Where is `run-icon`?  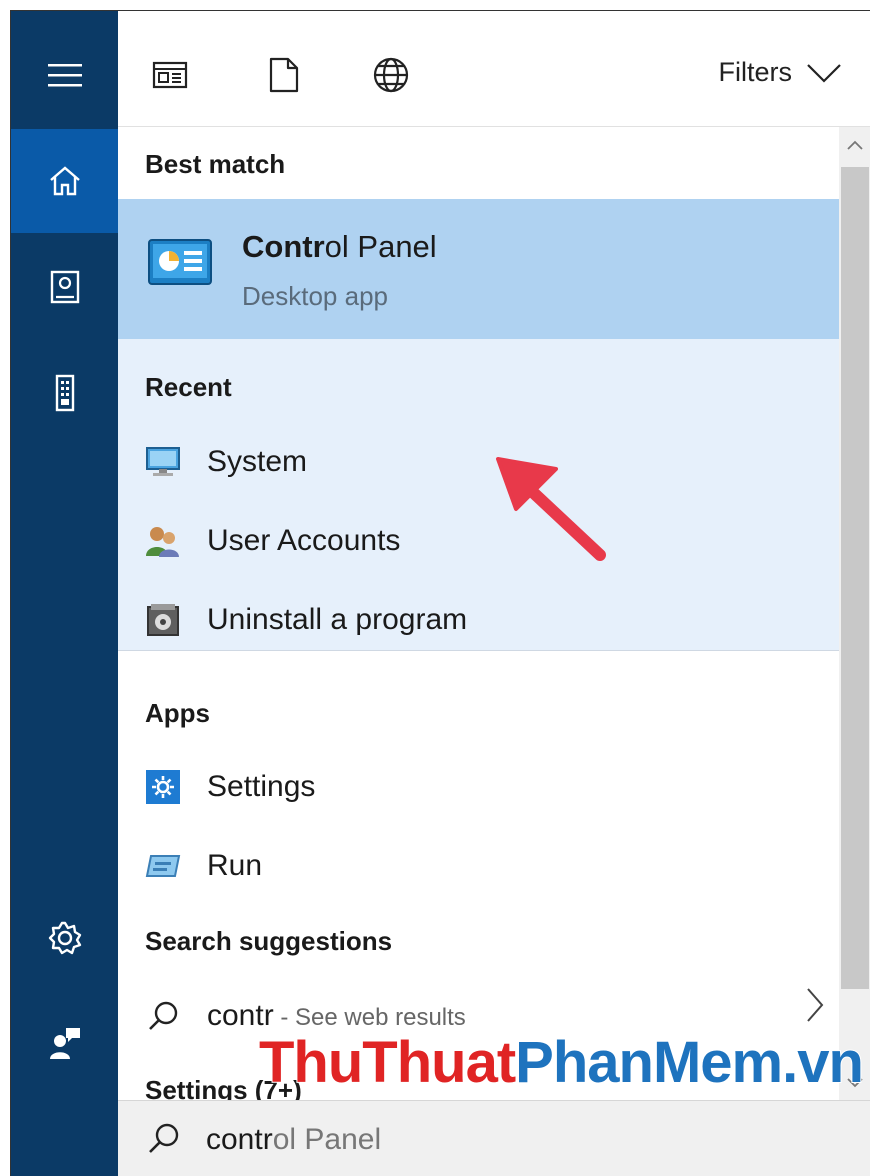 run-icon is located at coordinates (163, 866).